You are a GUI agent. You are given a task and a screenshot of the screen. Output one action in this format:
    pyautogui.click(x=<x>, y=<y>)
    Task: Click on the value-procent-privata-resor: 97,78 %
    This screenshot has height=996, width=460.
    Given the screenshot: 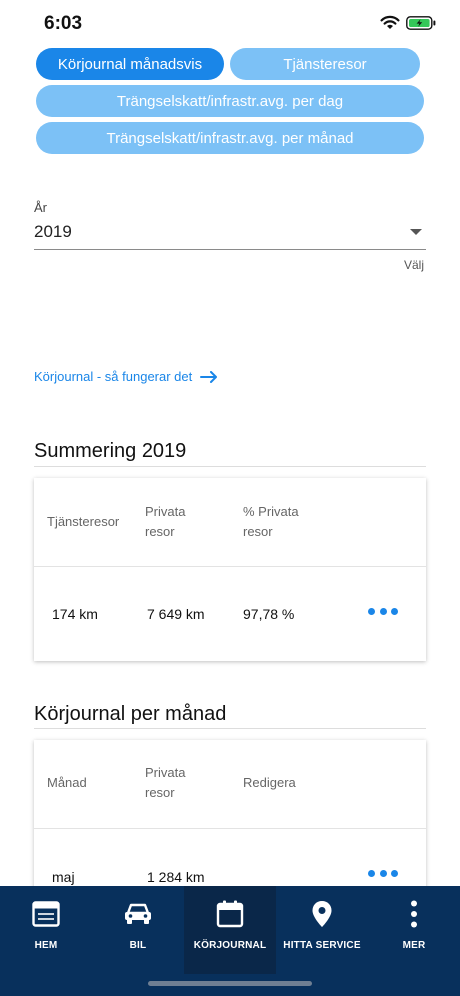 What is the action you would take?
    pyautogui.click(x=269, y=614)
    